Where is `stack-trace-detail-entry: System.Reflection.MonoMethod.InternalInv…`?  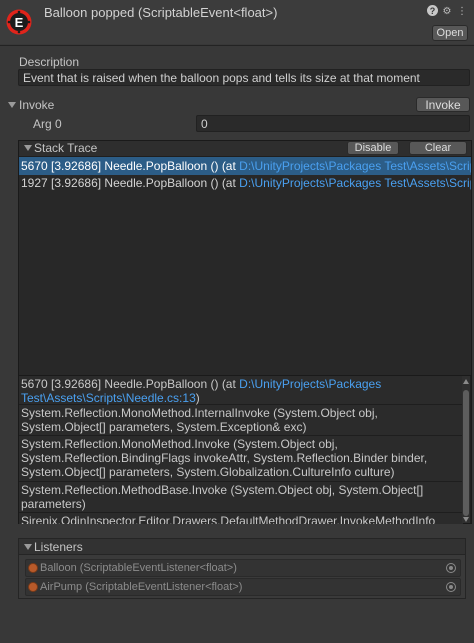 stack-trace-detail-entry: System.Reflection.MonoMethod.InternalInv… is located at coordinates (241, 421).